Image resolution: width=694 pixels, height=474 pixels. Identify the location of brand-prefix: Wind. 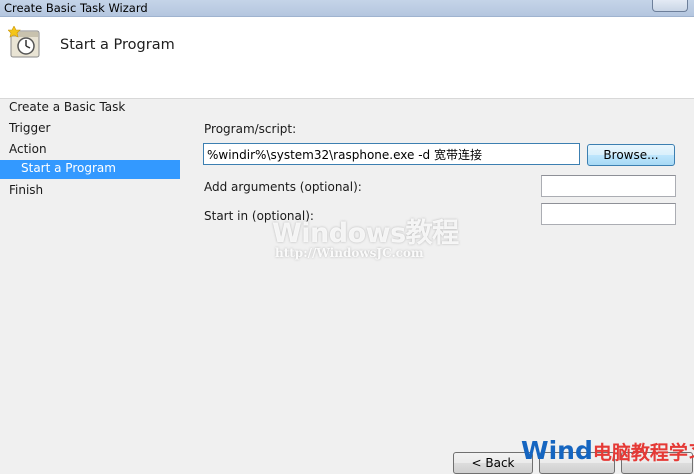
(557, 450).